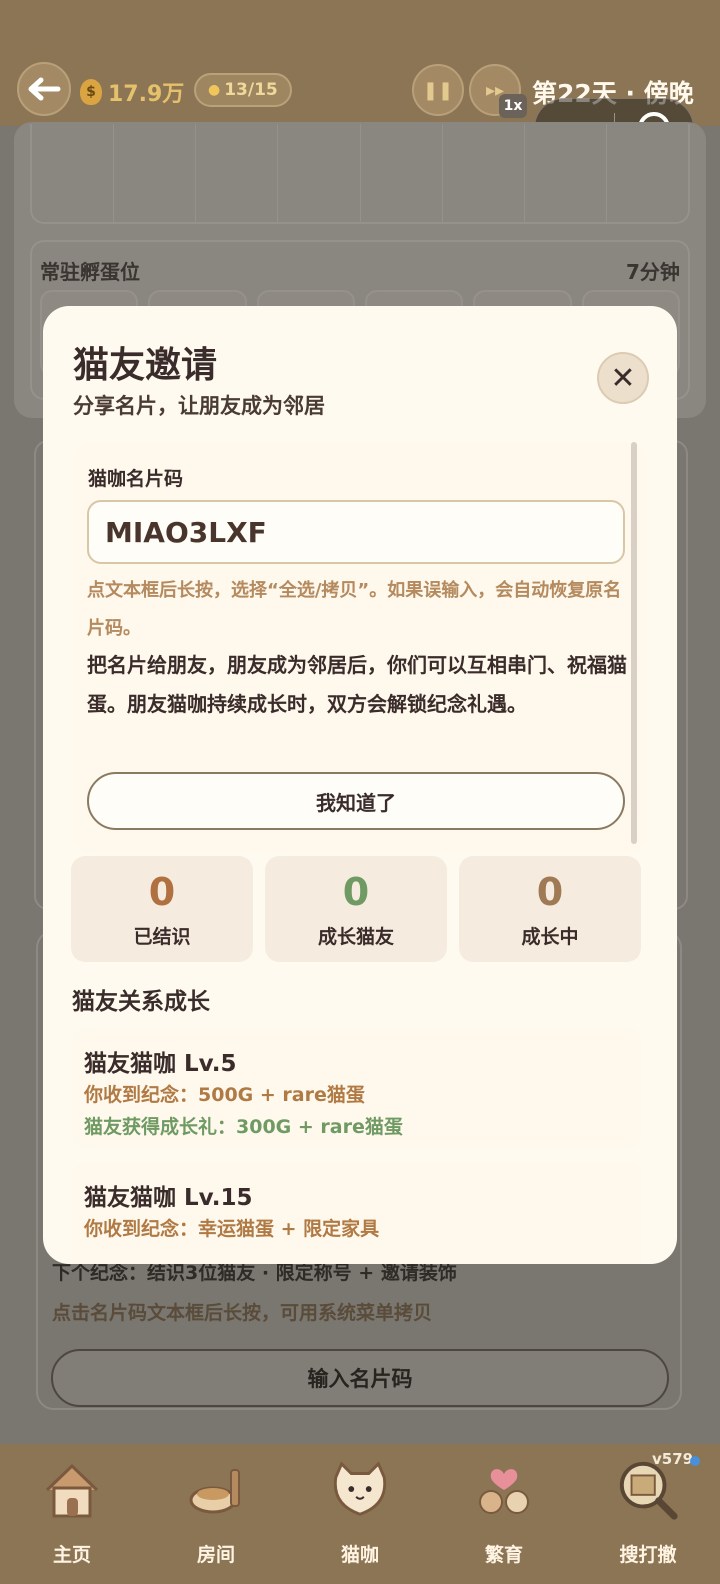 The width and height of the screenshot is (720, 1584). What do you see at coordinates (360, 1490) in the screenshot?
I see `cat-cafe-icon` at bounding box center [360, 1490].